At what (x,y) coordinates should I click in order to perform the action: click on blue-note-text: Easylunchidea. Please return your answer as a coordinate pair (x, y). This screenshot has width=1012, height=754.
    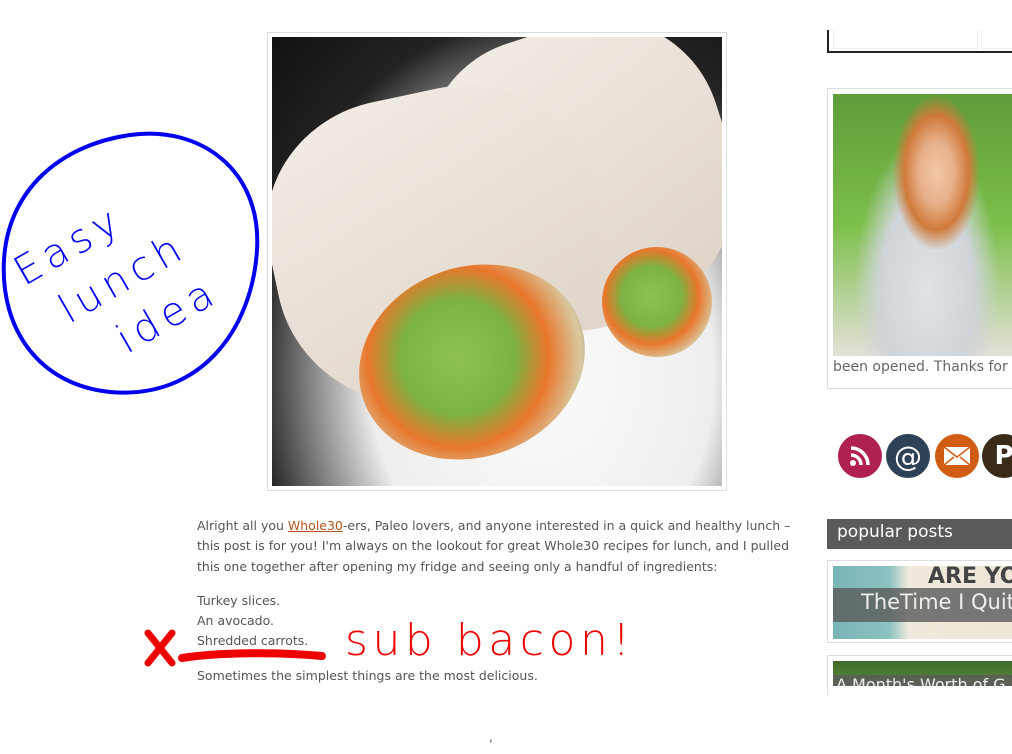
    Looking at the image, I should click on (116, 281).